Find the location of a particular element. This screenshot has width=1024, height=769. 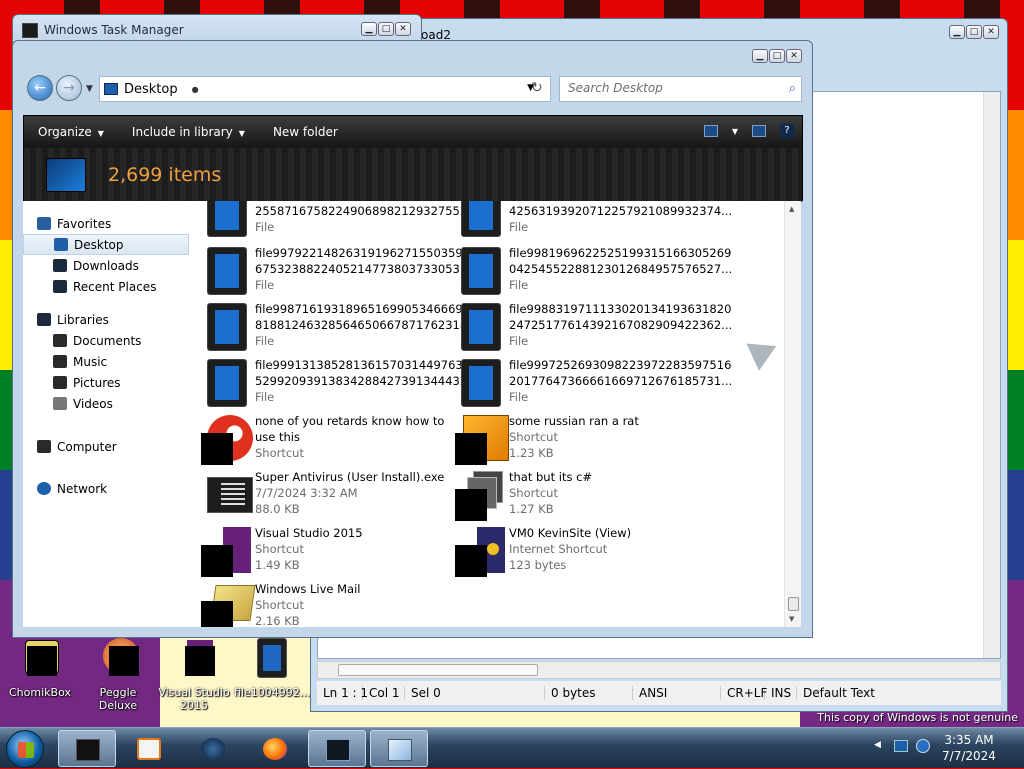

nav-computer: Computer is located at coordinates (108, 446).